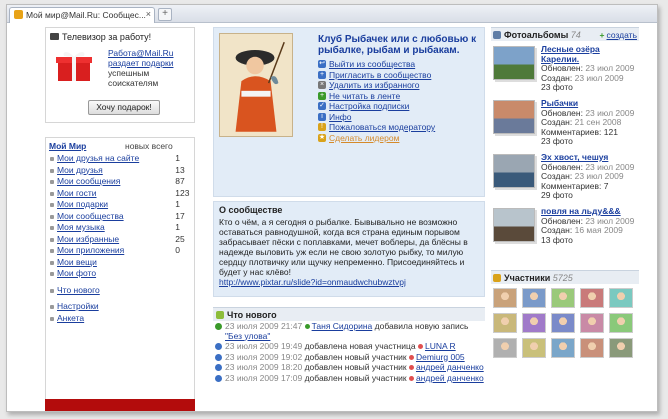 The height and width of the screenshot is (419, 668). What do you see at coordinates (102, 158) in the screenshot?
I see `stats-link: Мои друзья на сайте` at bounding box center [102, 158].